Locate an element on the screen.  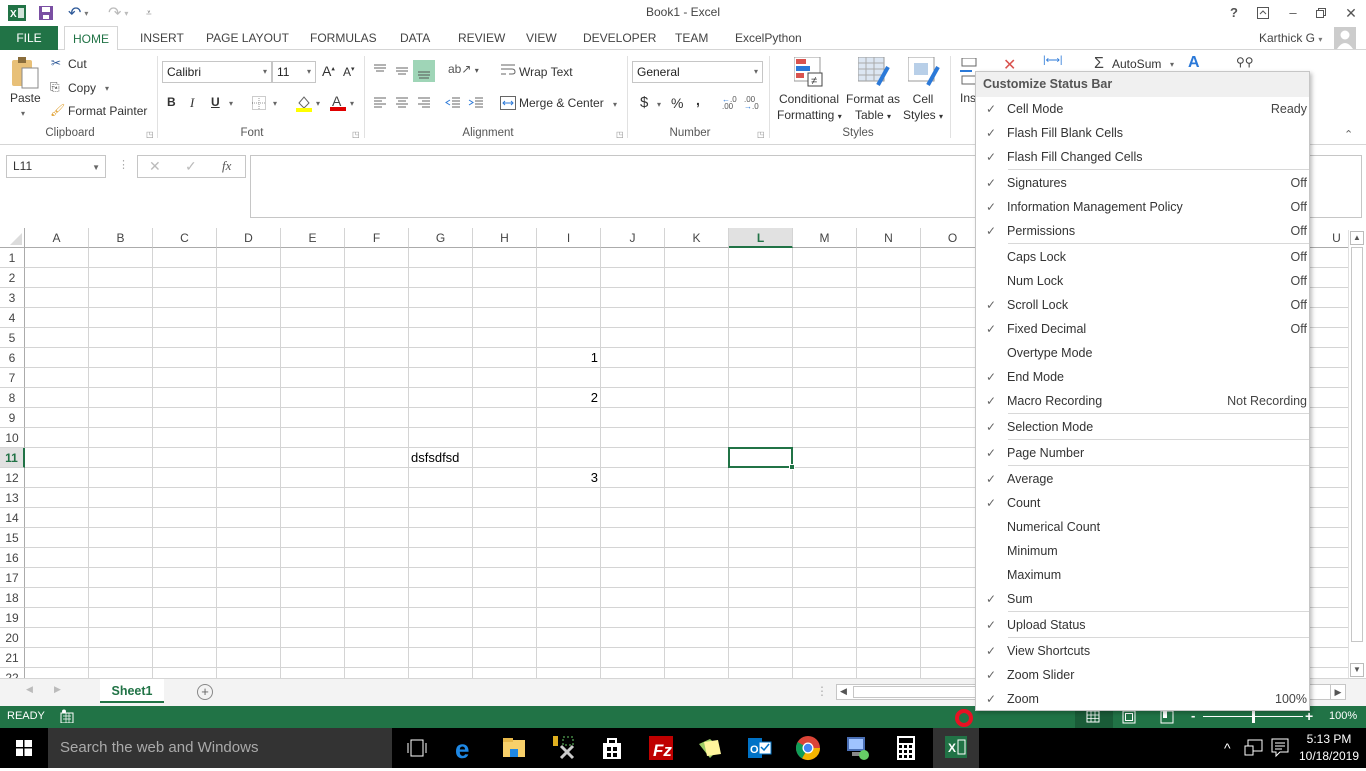
windows-start-icon is located at coordinates (24, 749).